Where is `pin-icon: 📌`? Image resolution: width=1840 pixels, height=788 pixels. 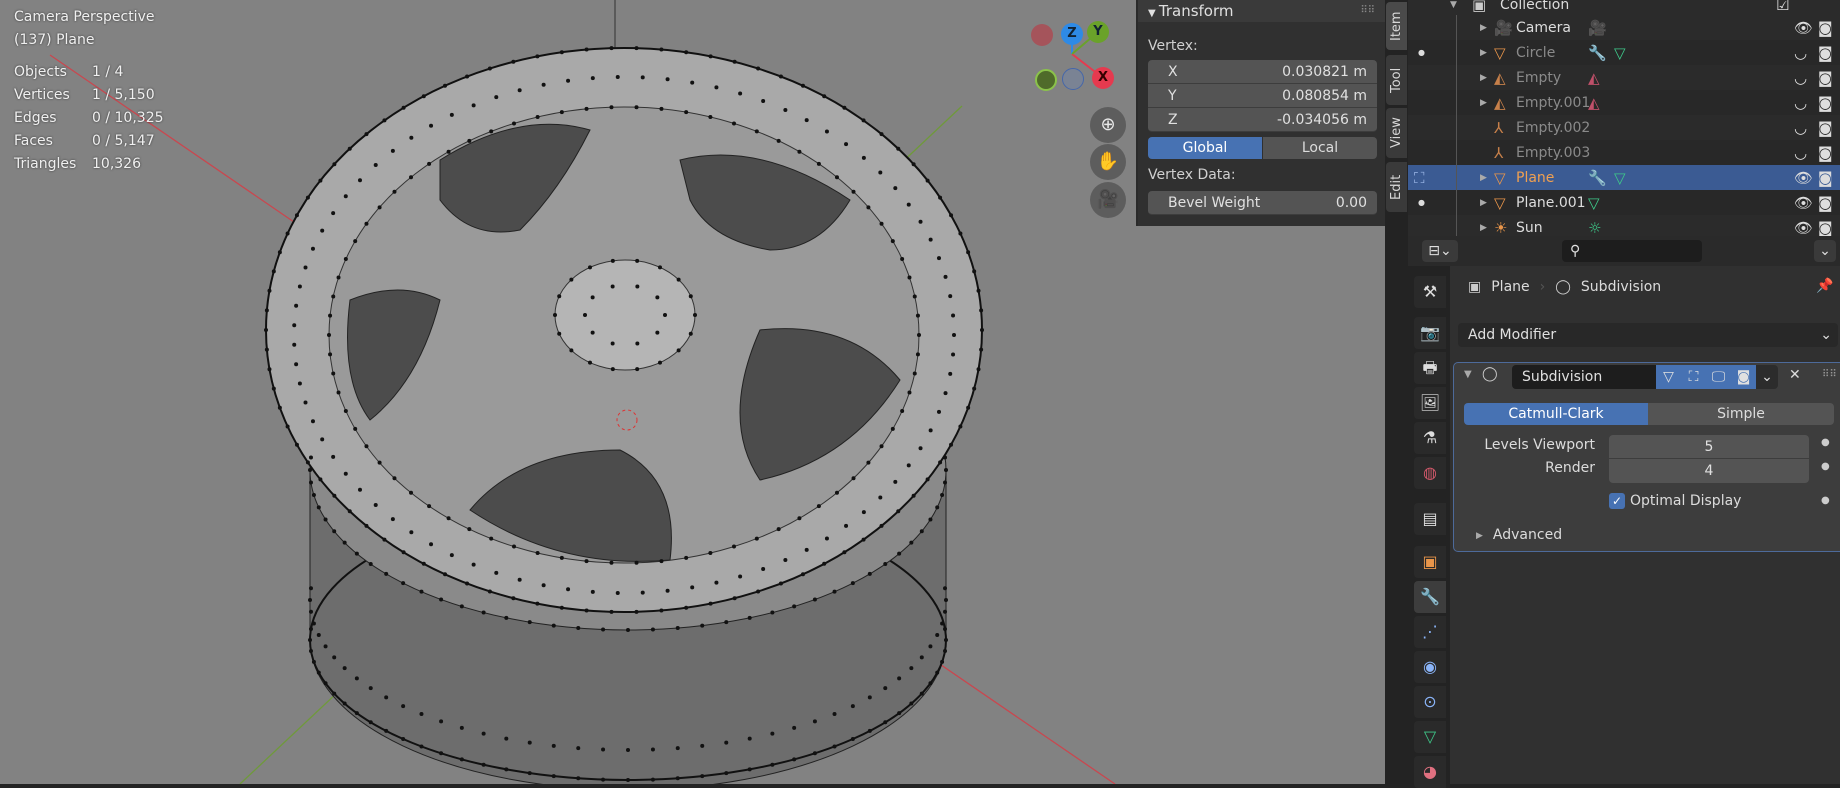
pin-icon: 📌 is located at coordinates (1824, 286).